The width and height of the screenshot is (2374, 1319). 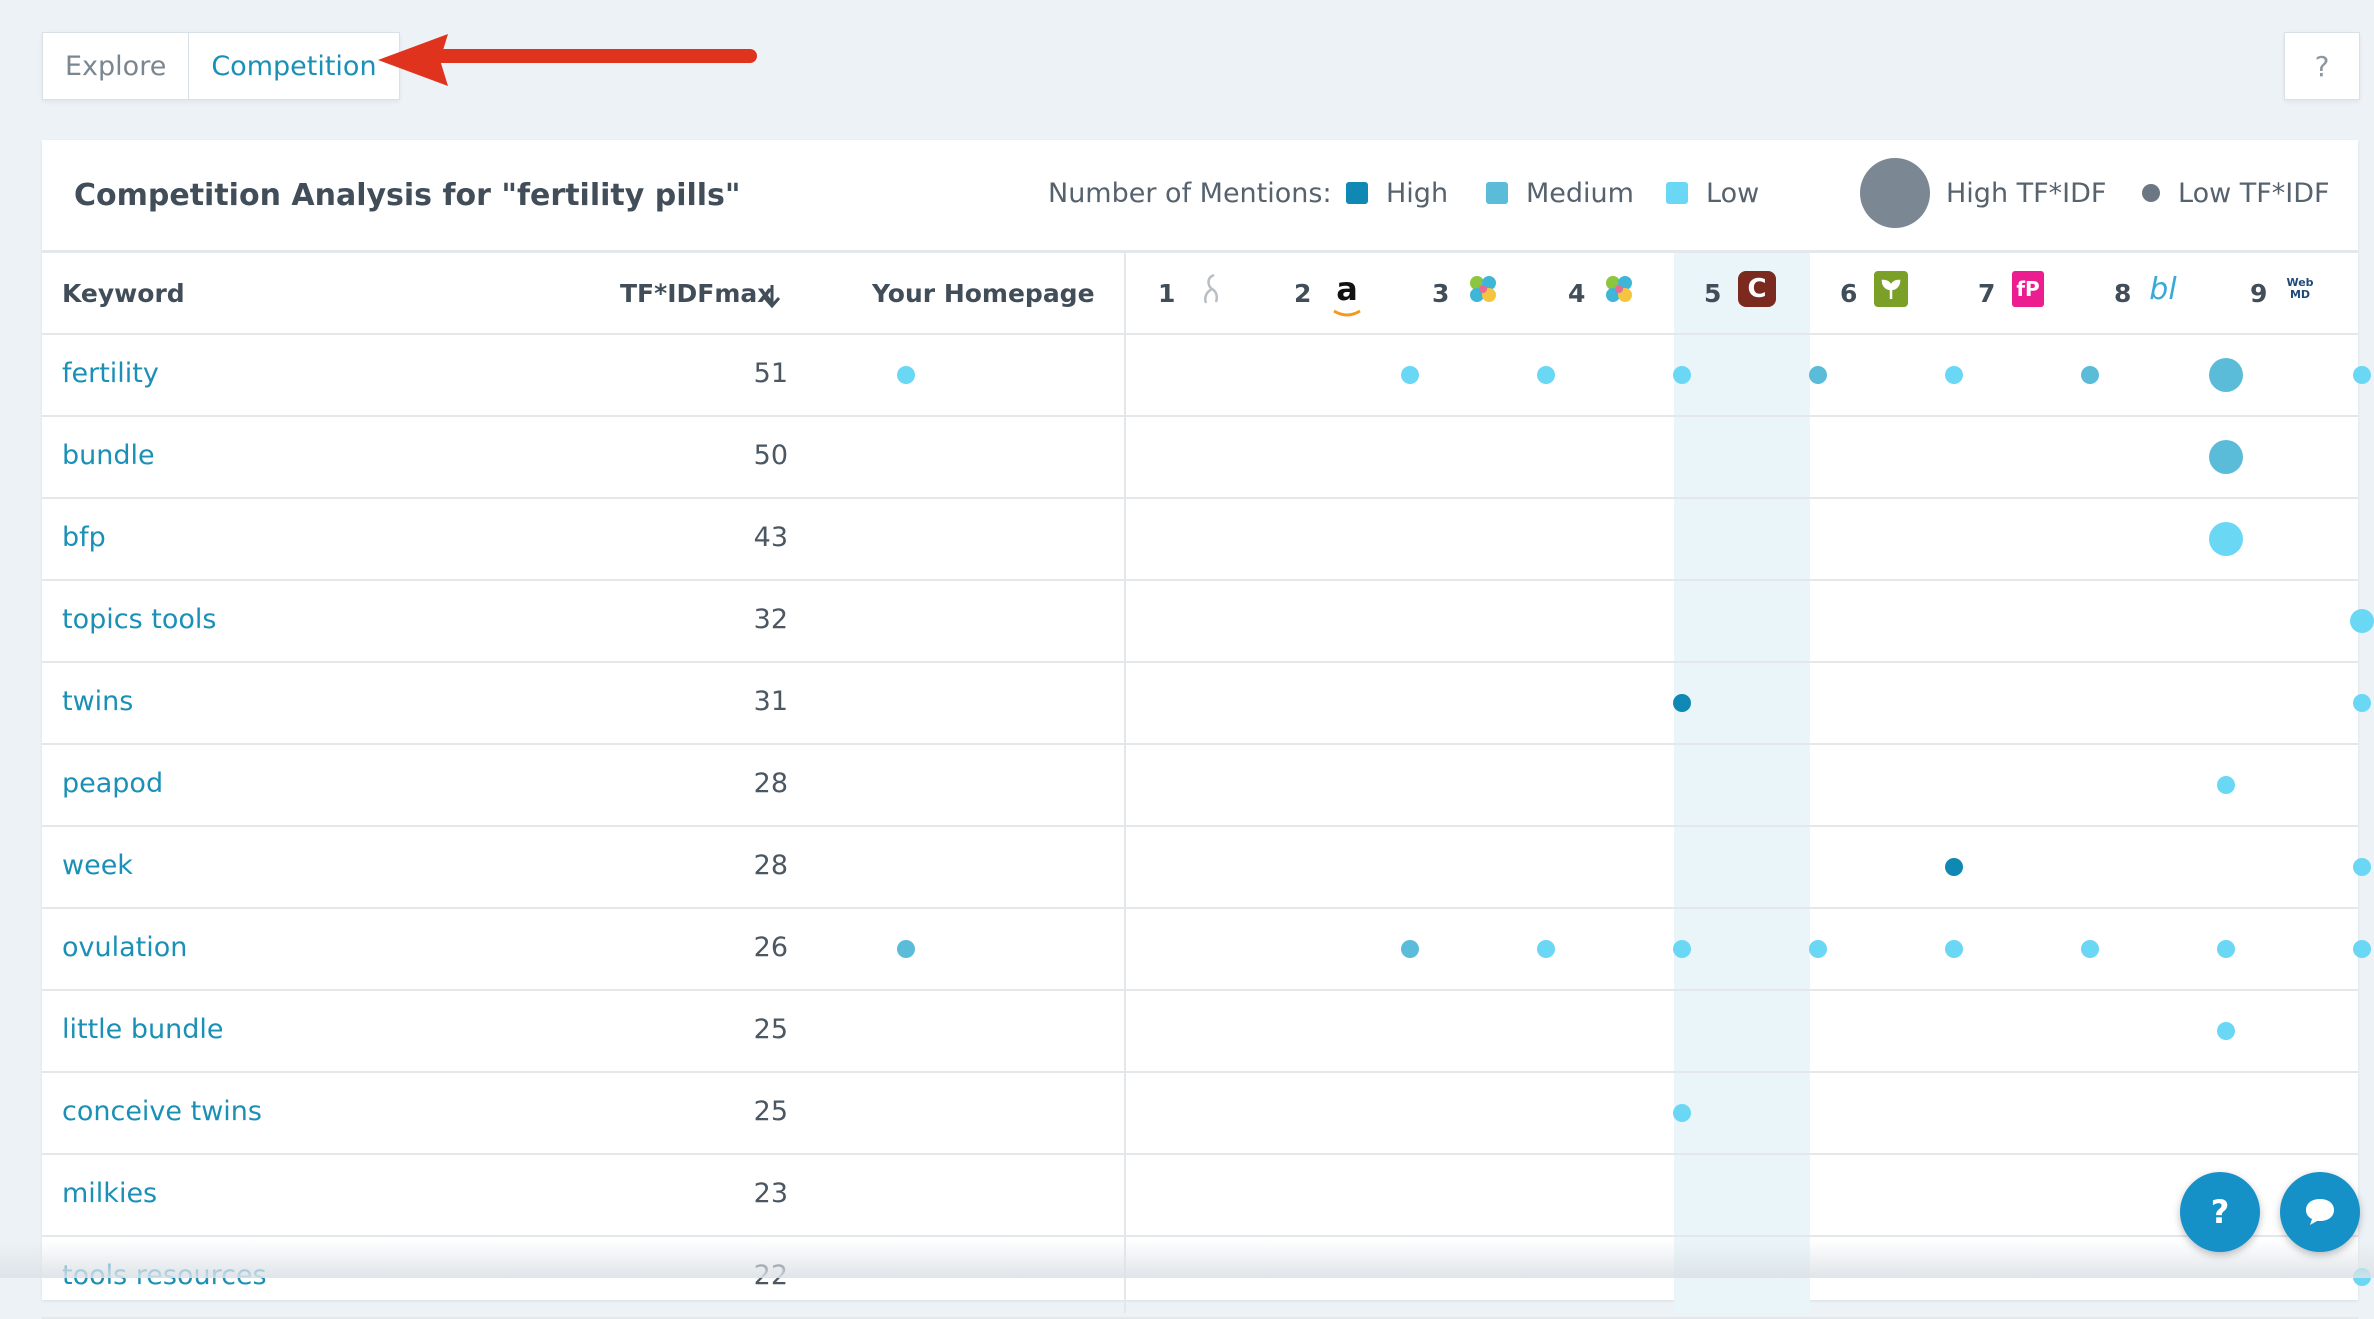 I want to click on legend-high-label: High, so click(x=1417, y=193).